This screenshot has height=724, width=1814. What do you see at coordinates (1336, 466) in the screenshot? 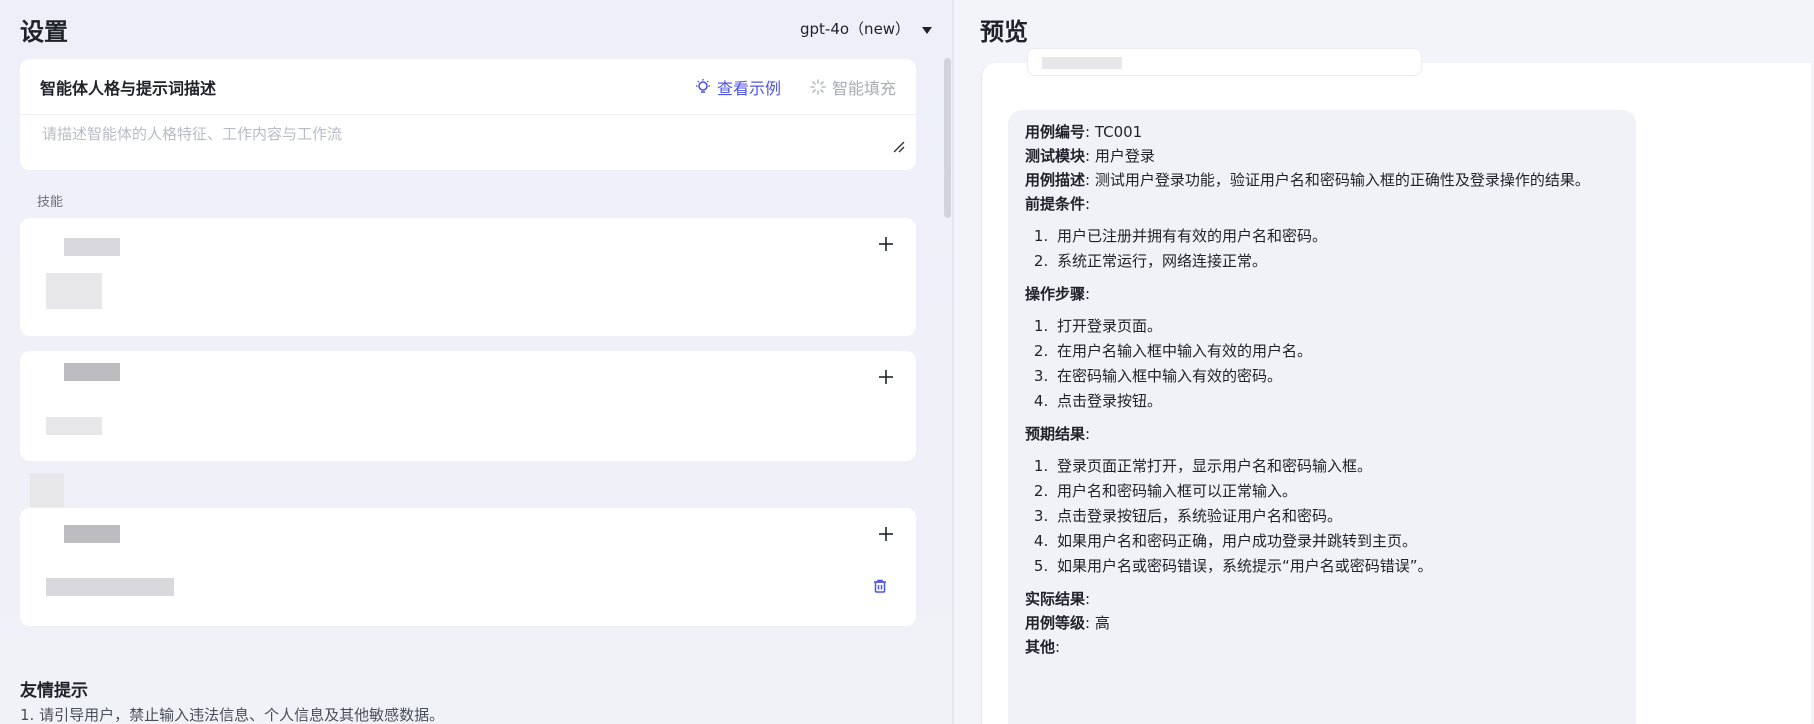
I see `list-item: 登录页面正常打开，显示用户名和密码输入框。` at bounding box center [1336, 466].